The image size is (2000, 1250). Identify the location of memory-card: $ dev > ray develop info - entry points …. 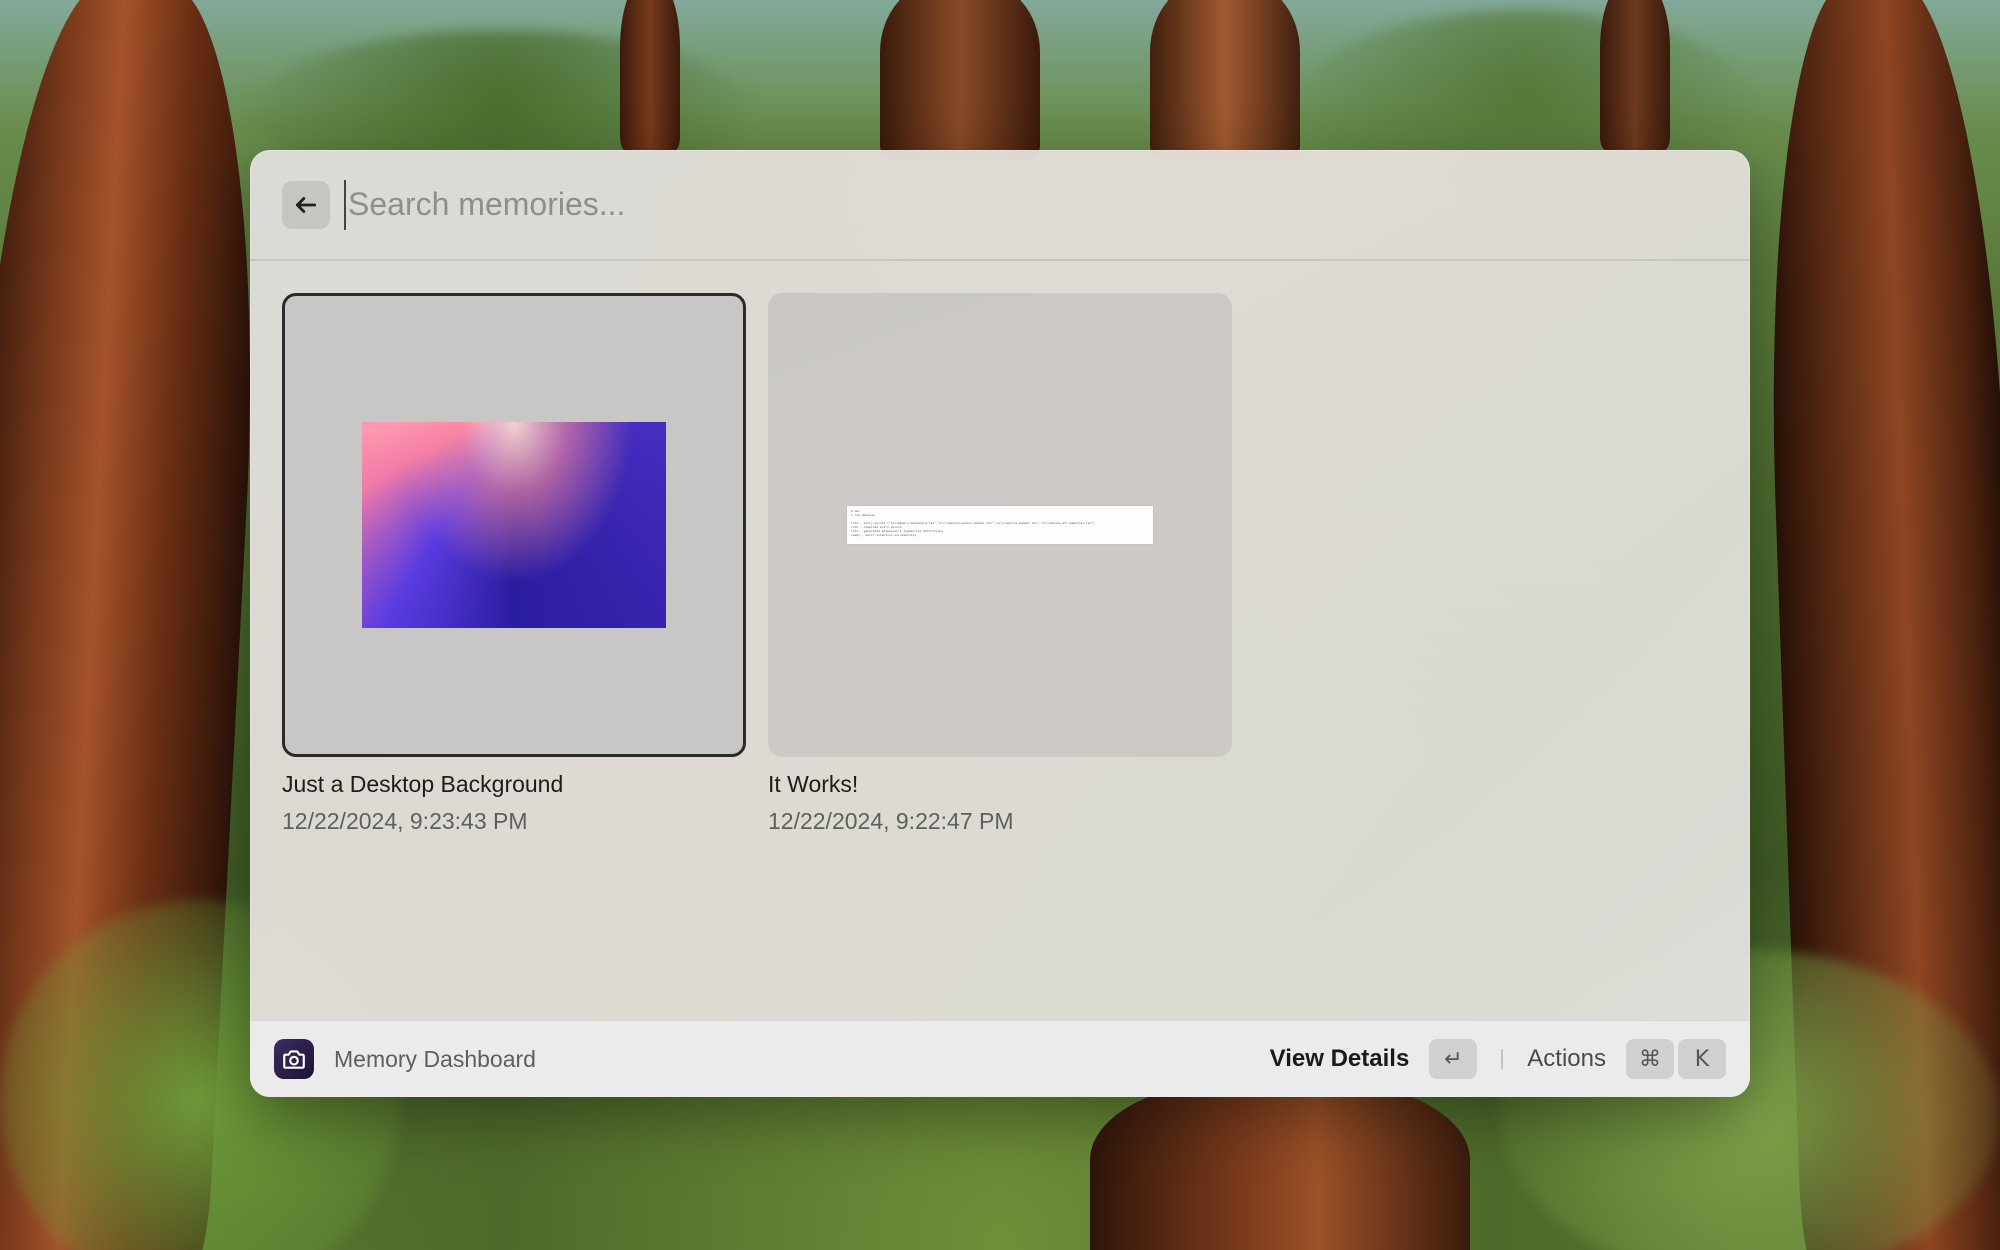
(1000, 564).